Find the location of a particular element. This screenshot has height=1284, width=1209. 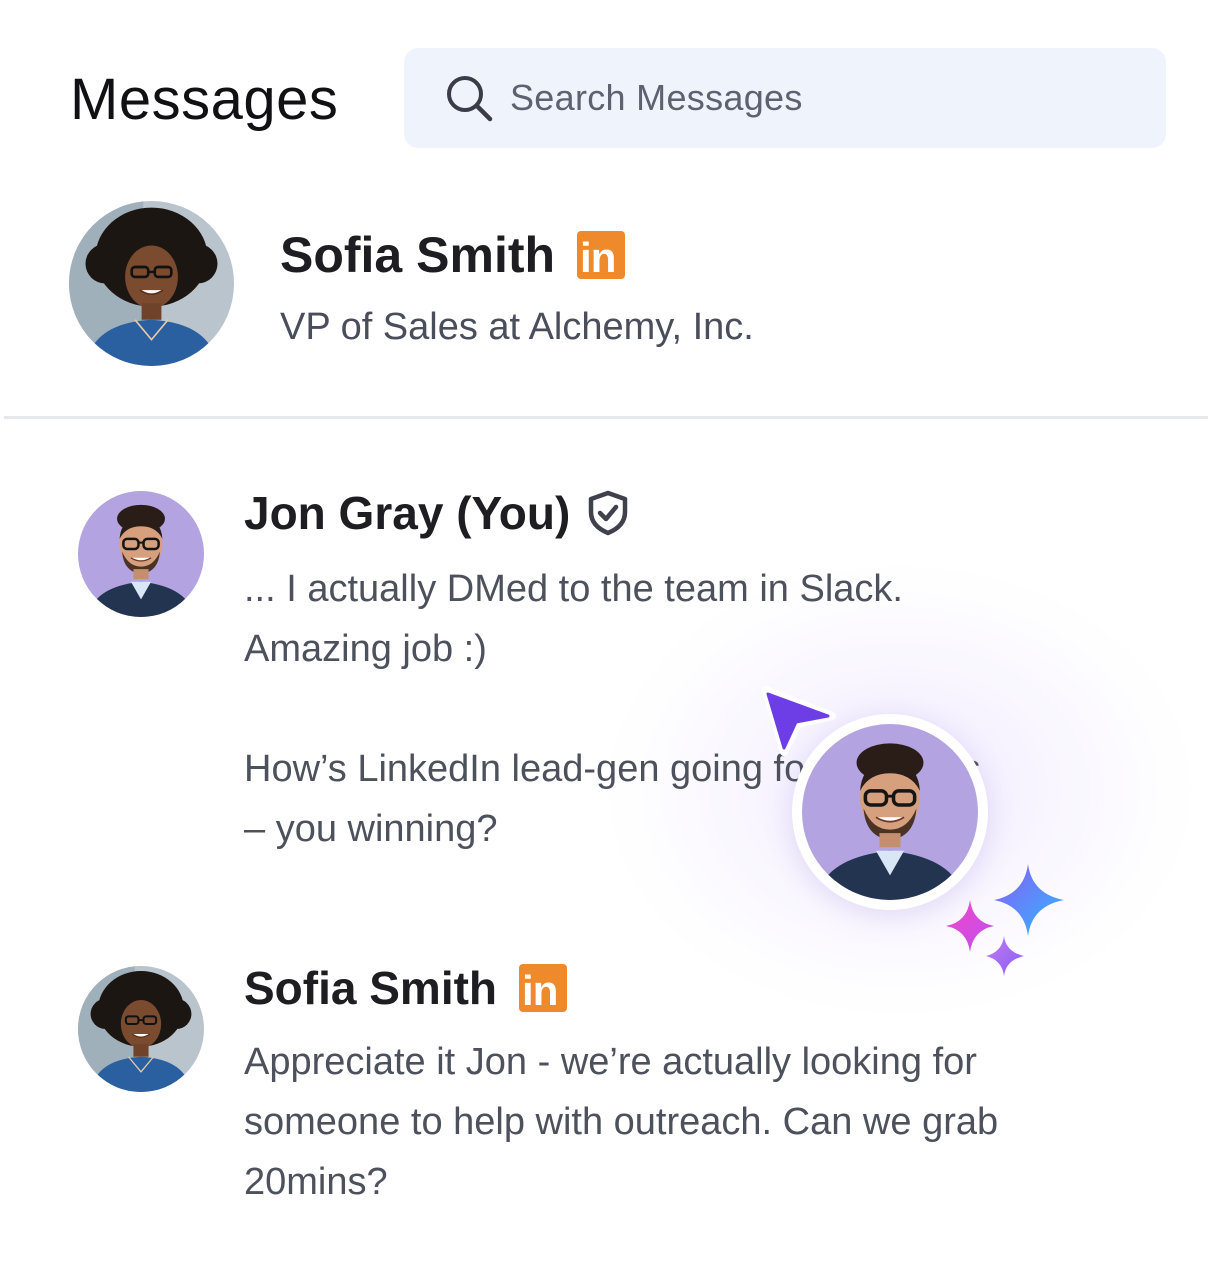

message-line: Amazing job :) is located at coordinates (365, 649).